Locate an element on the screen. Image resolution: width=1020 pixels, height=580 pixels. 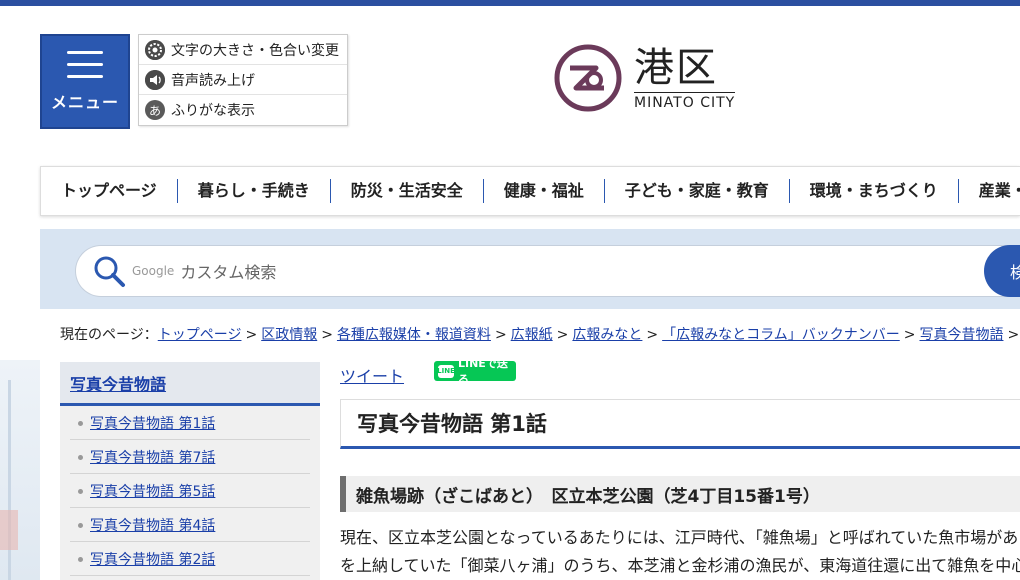
accessibility-panel: 文字の大きさ・色合い変更 音声読み上げ あ ふりがな表示 is located at coordinates (243, 80).